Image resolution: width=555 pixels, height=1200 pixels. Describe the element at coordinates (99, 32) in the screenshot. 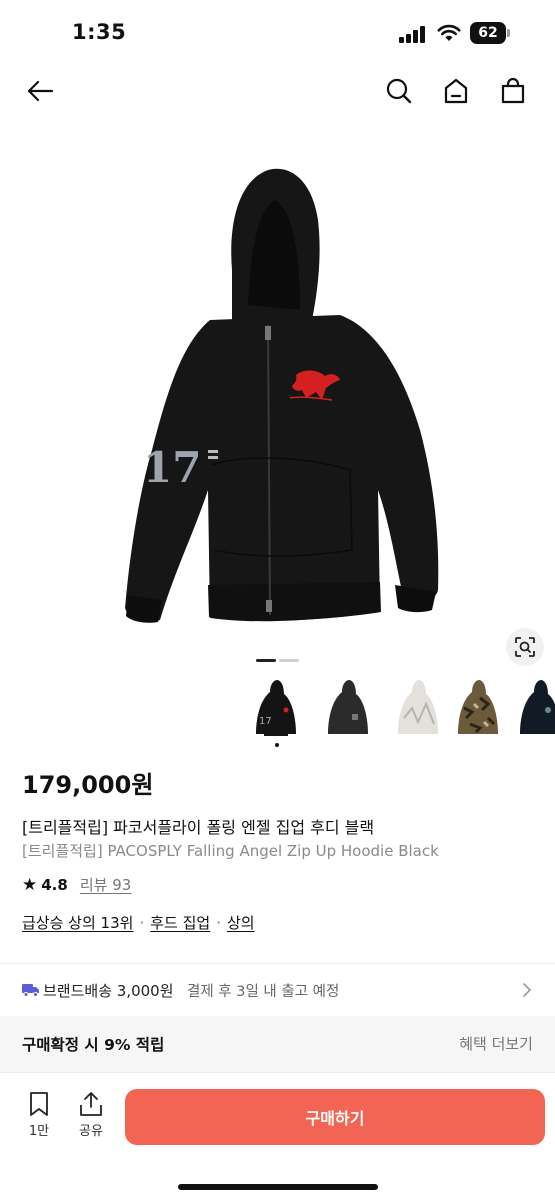

I see `status-time: 1:35` at that location.